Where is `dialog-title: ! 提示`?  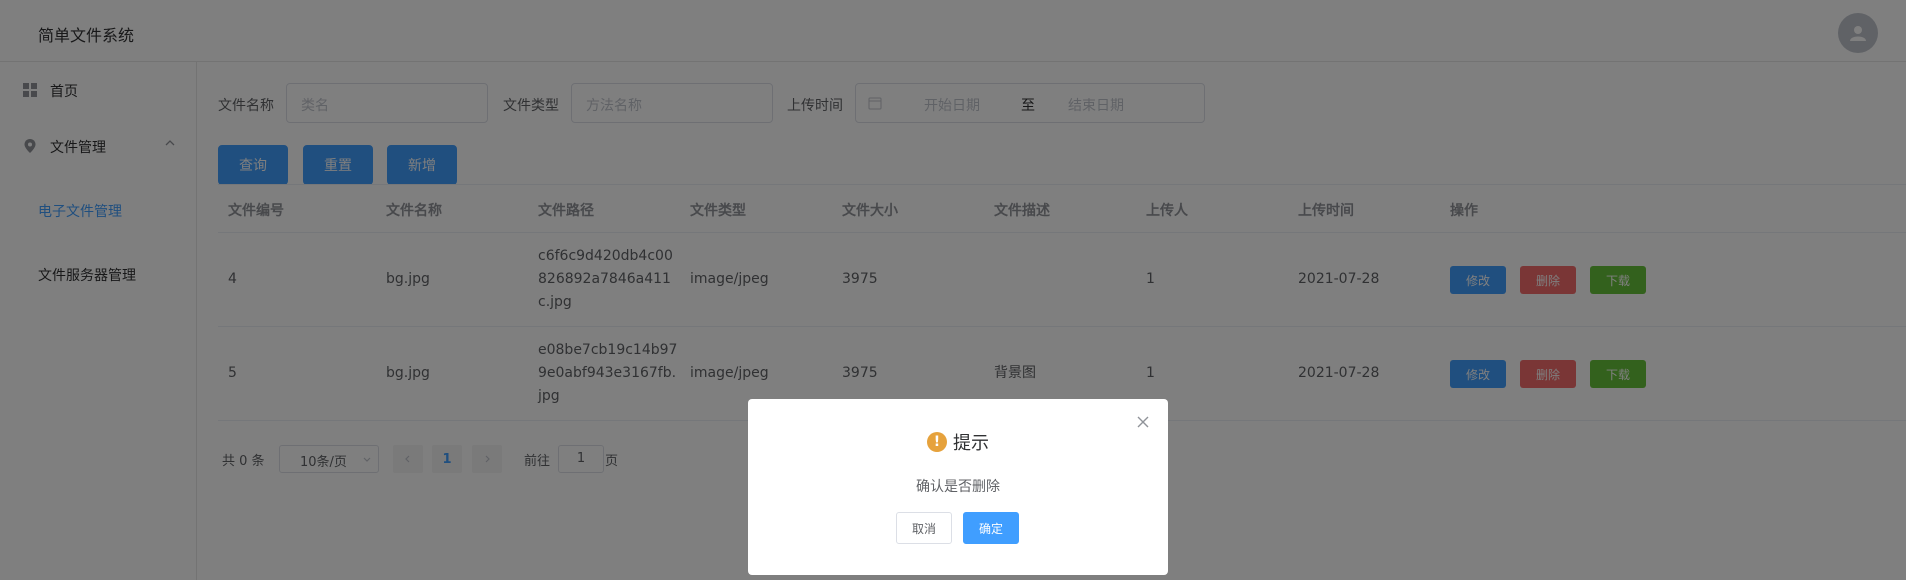
dialog-title: ! 提示 is located at coordinates (958, 442).